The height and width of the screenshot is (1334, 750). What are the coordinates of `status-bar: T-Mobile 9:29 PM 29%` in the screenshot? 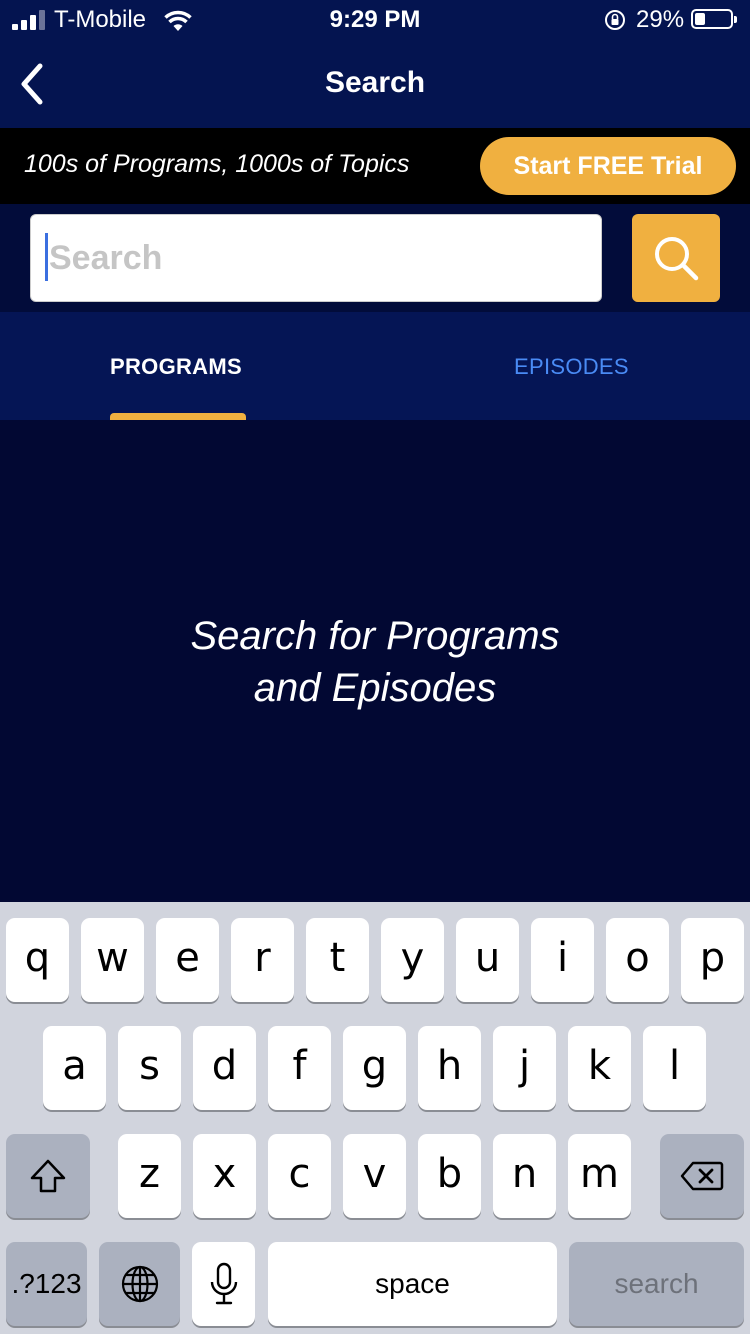 It's located at (375, 20).